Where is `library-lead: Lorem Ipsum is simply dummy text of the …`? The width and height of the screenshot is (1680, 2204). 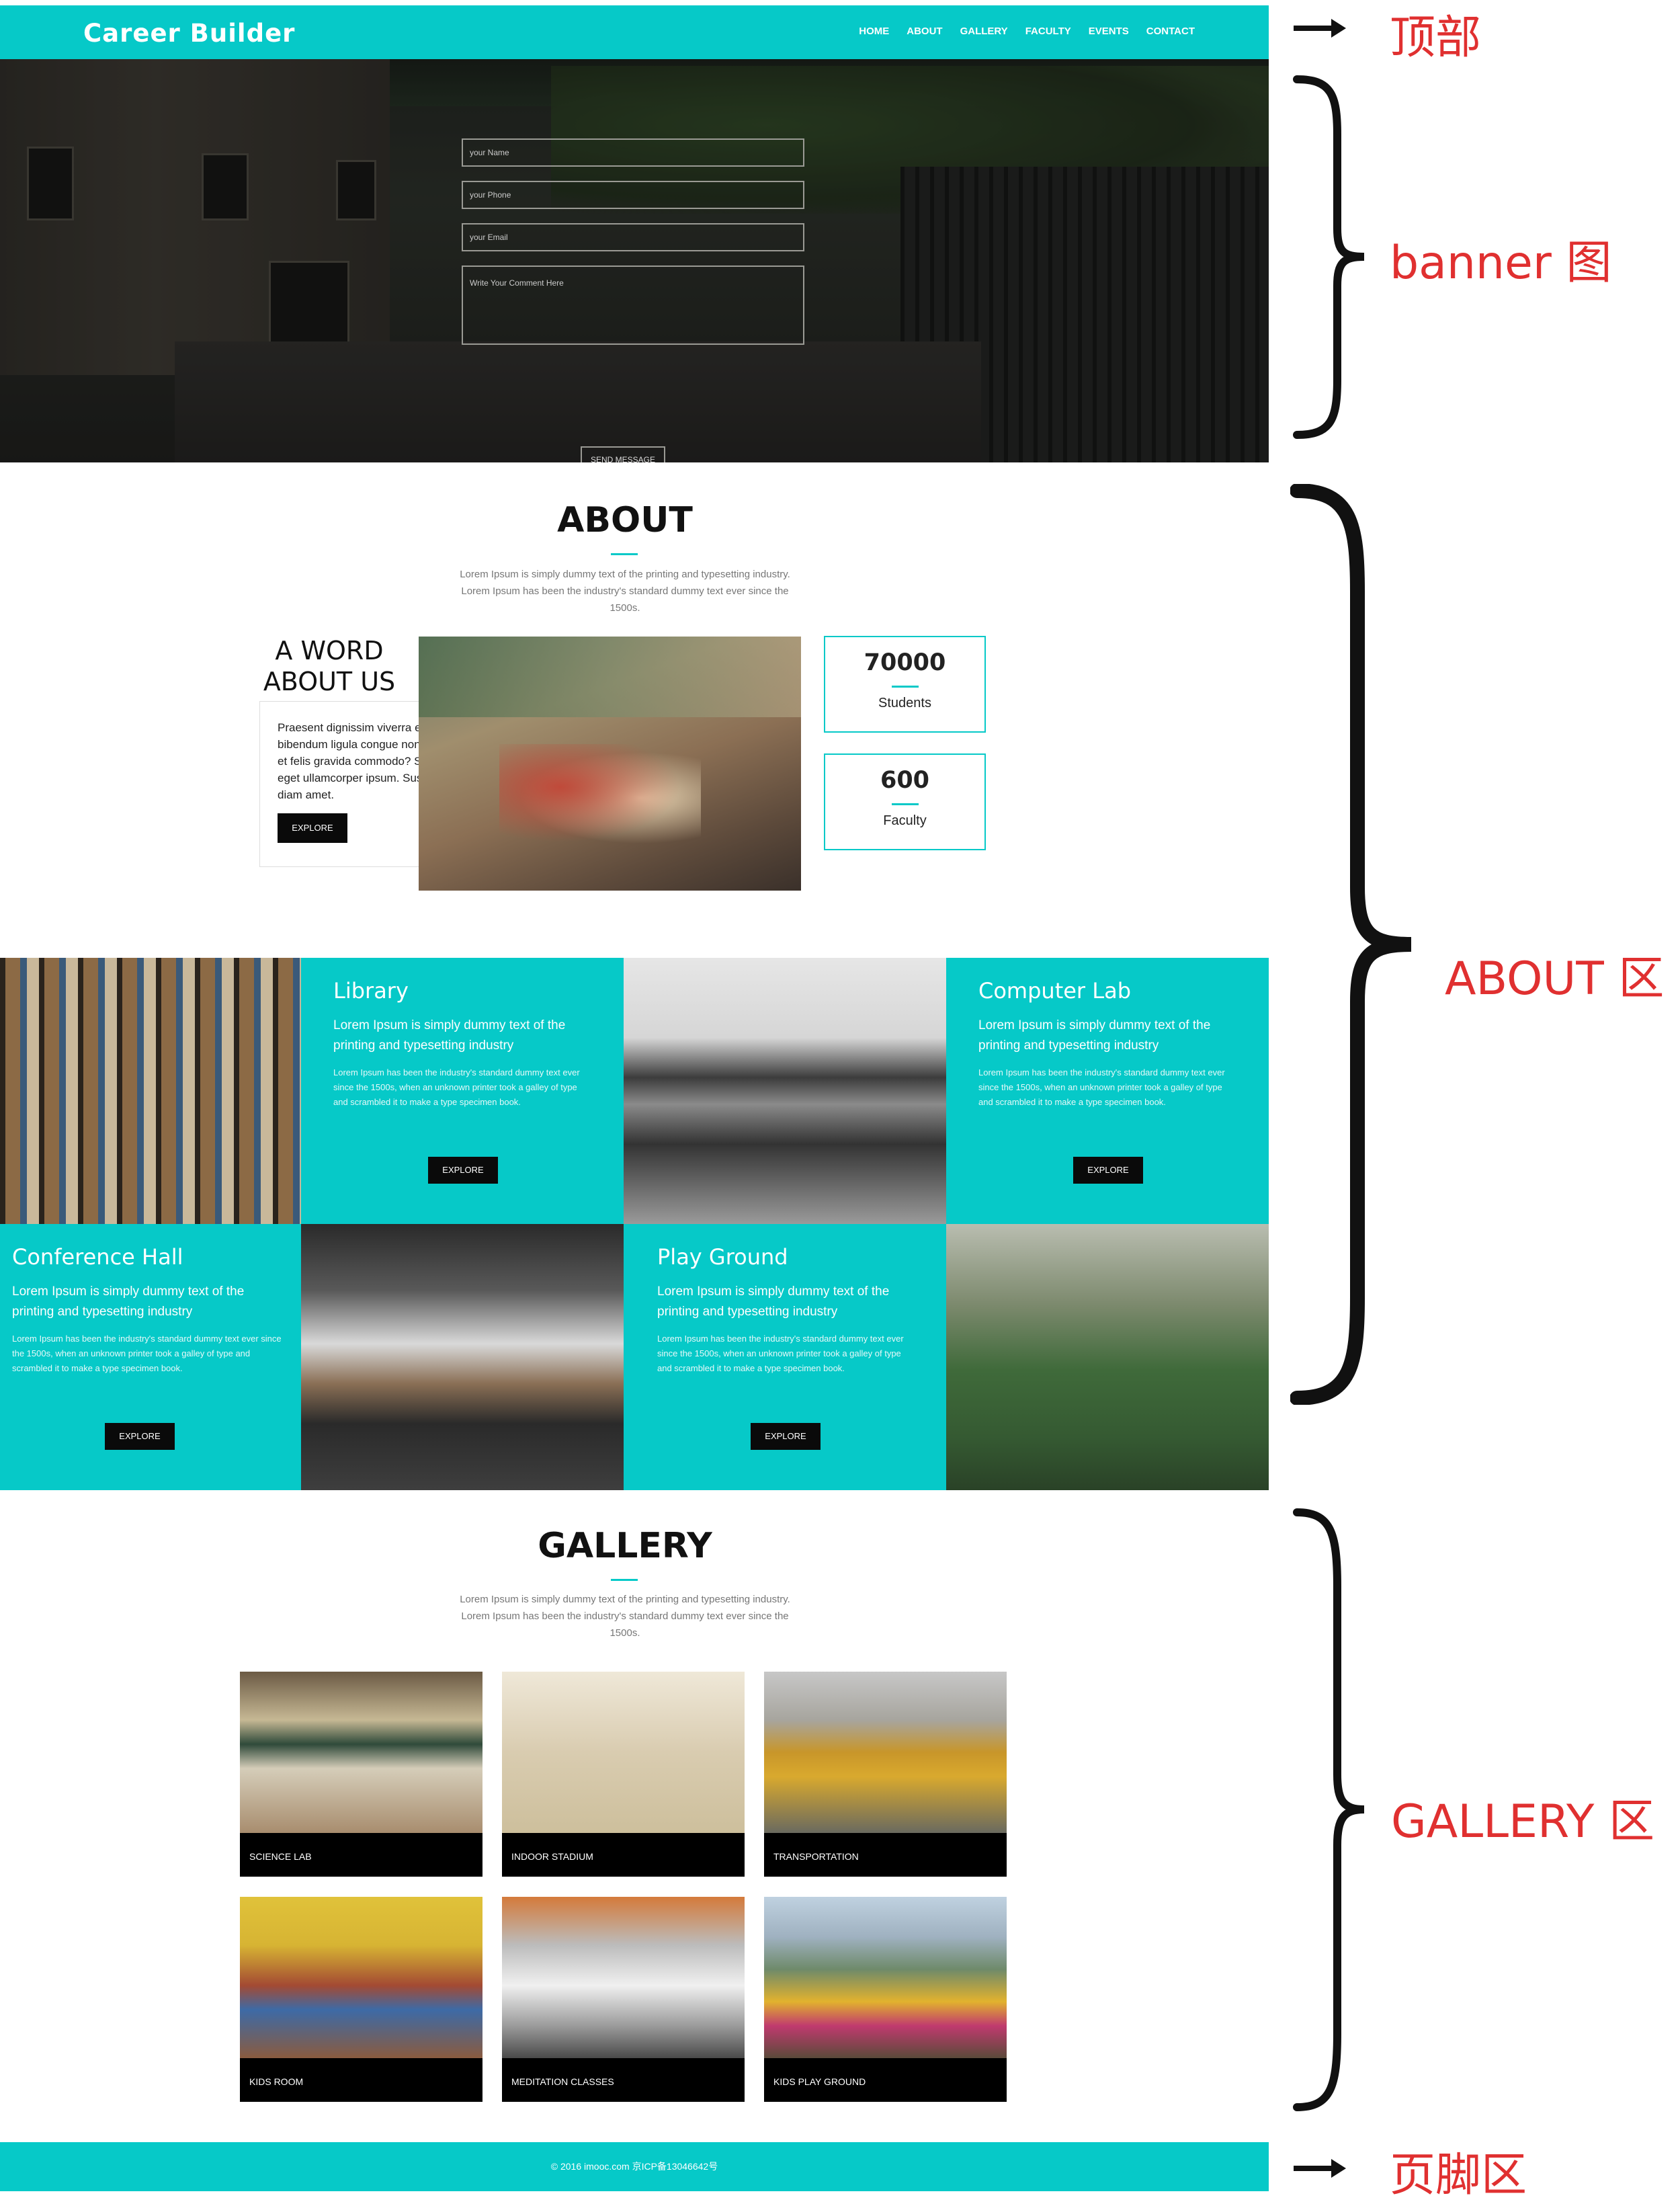 library-lead: Lorem Ipsum is simply dummy text of the … is located at coordinates (449, 1035).